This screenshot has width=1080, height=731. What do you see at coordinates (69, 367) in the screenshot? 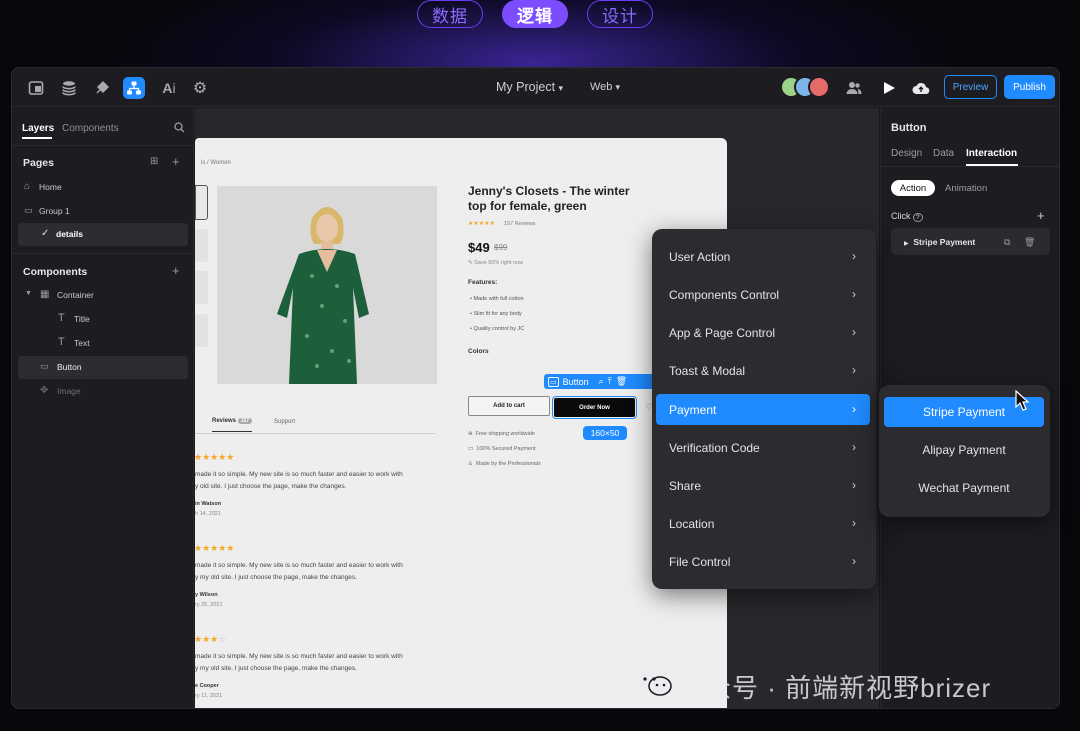
I see `layer-button: Button` at bounding box center [69, 367].